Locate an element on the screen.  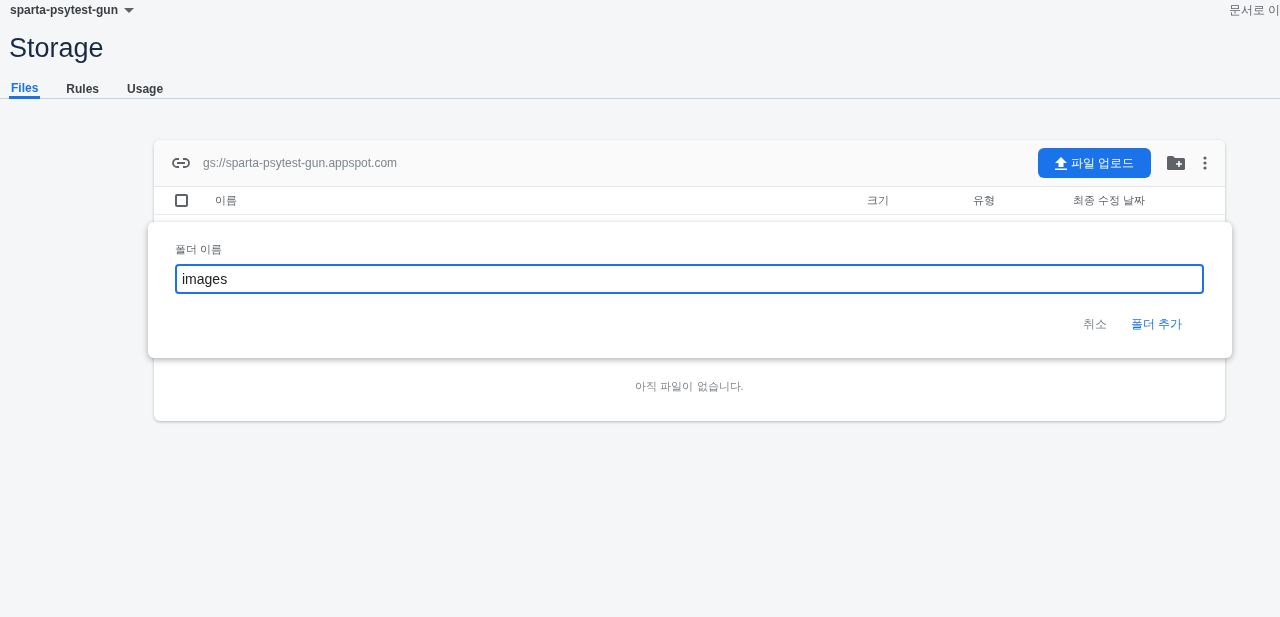
upload-file-button: 파일 업로드 is located at coordinates (1094, 163).